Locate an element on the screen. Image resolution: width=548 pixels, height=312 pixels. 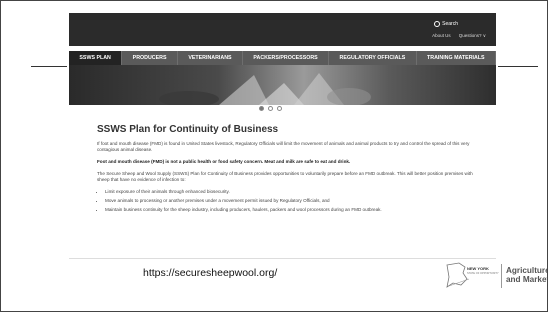
logo-divider is located at coordinates (501, 276).